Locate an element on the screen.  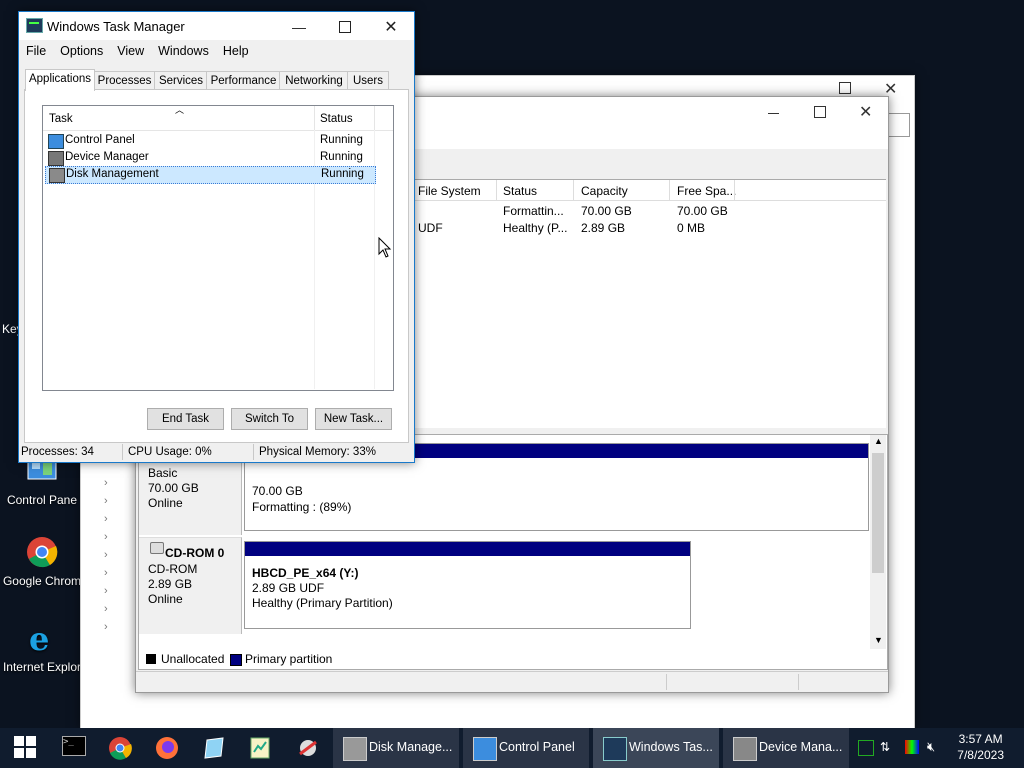
network-icon: ⇅ is located at coordinates (888, 747).